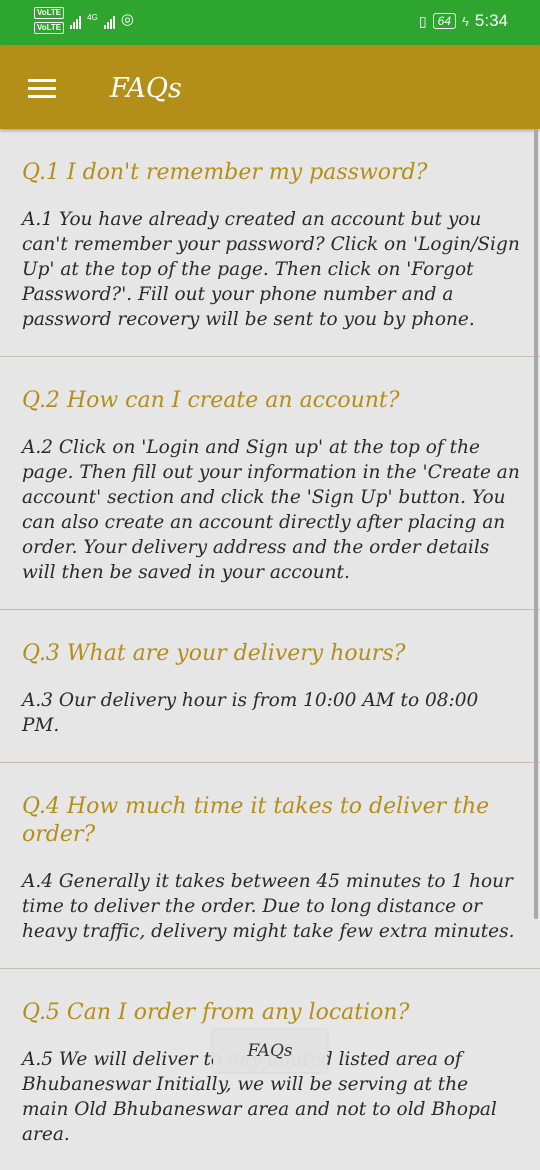 Image resolution: width=540 pixels, height=1170 pixels. What do you see at coordinates (49, 20) in the screenshot?
I see `volte-stack: VoLTE VoLTE` at bounding box center [49, 20].